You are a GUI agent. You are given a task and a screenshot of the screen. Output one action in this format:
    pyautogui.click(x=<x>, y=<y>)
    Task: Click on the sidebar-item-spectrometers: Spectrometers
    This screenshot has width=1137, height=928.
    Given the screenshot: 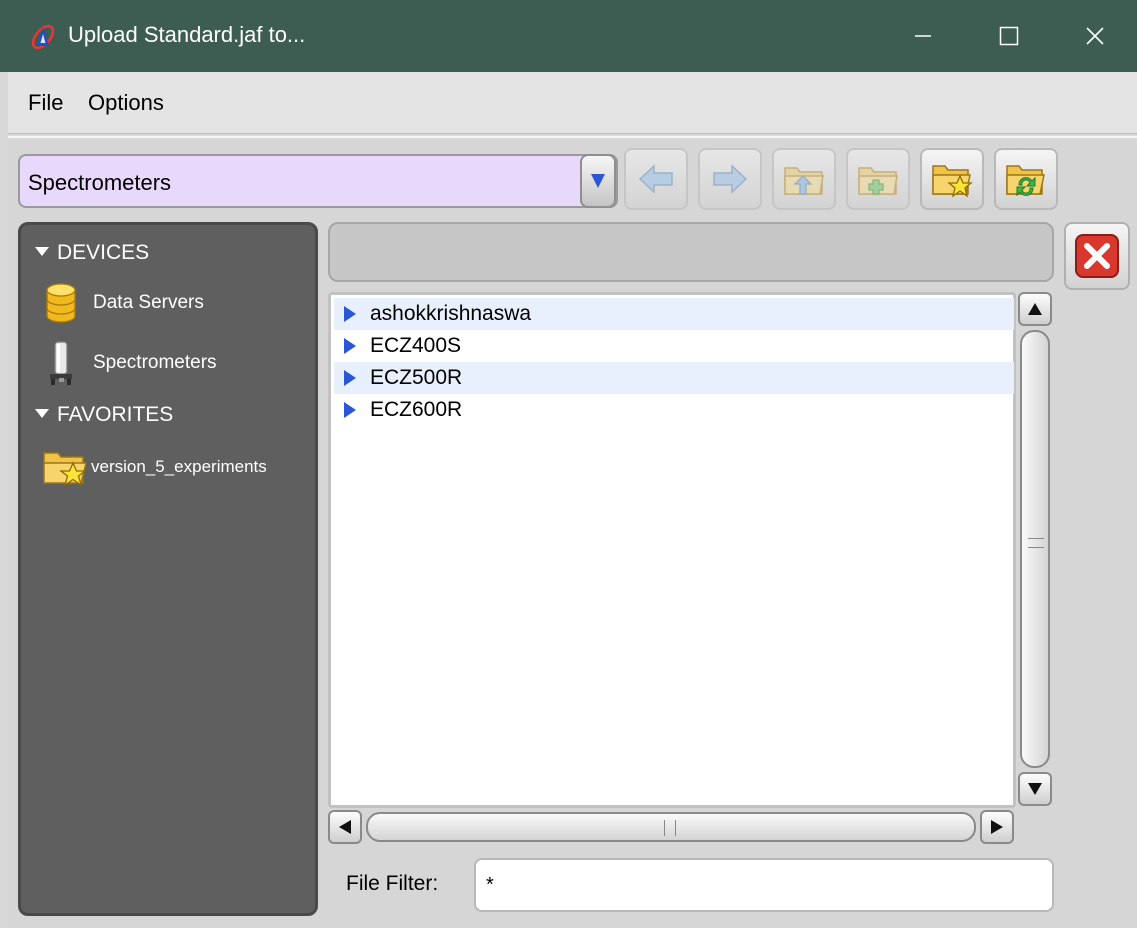 What is the action you would take?
    pyautogui.click(x=129, y=363)
    